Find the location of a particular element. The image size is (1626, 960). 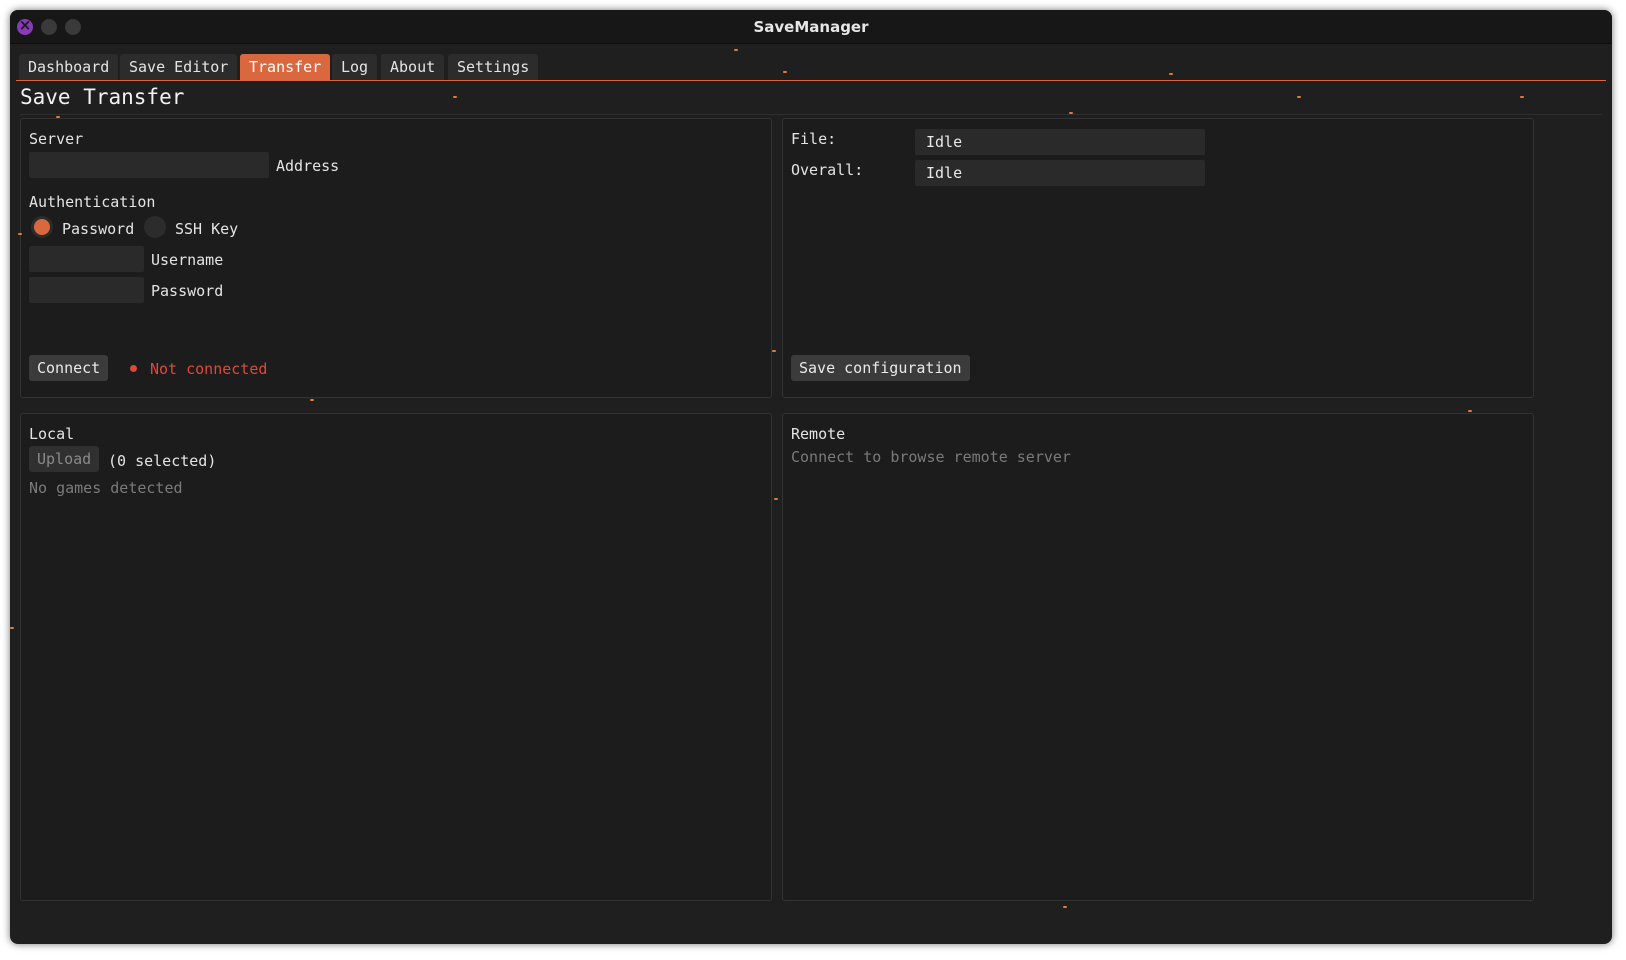

overall-progress-bar: Idle is located at coordinates (1060, 173).